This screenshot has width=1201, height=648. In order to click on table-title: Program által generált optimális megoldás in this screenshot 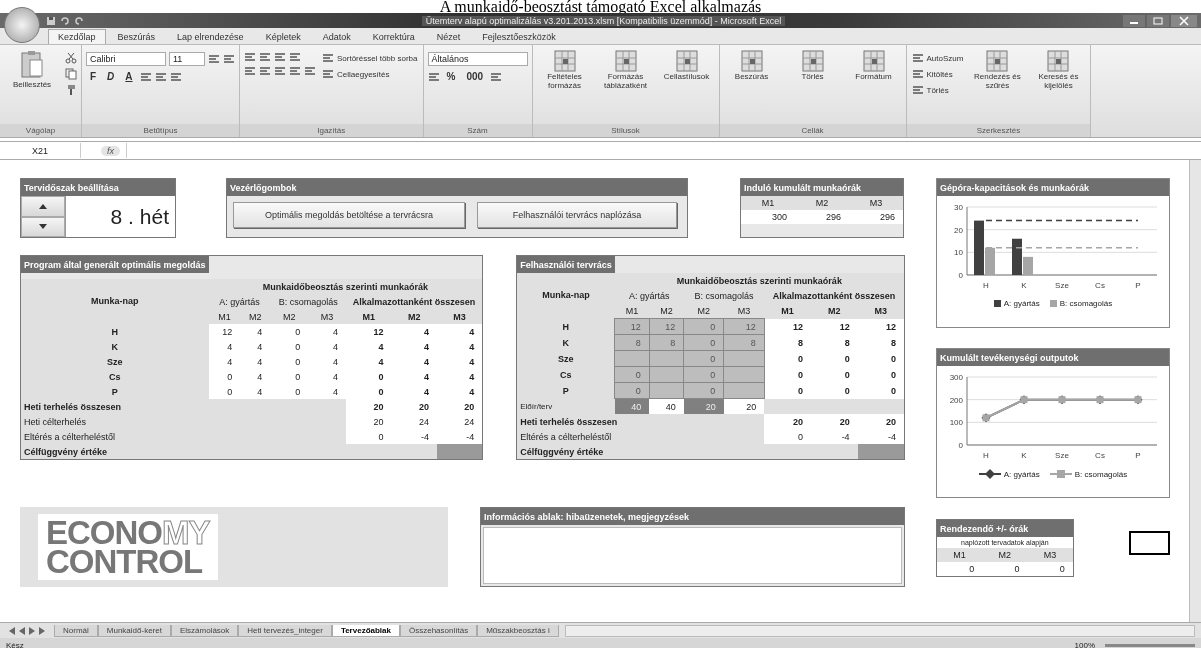, I will do `click(115, 264)`.